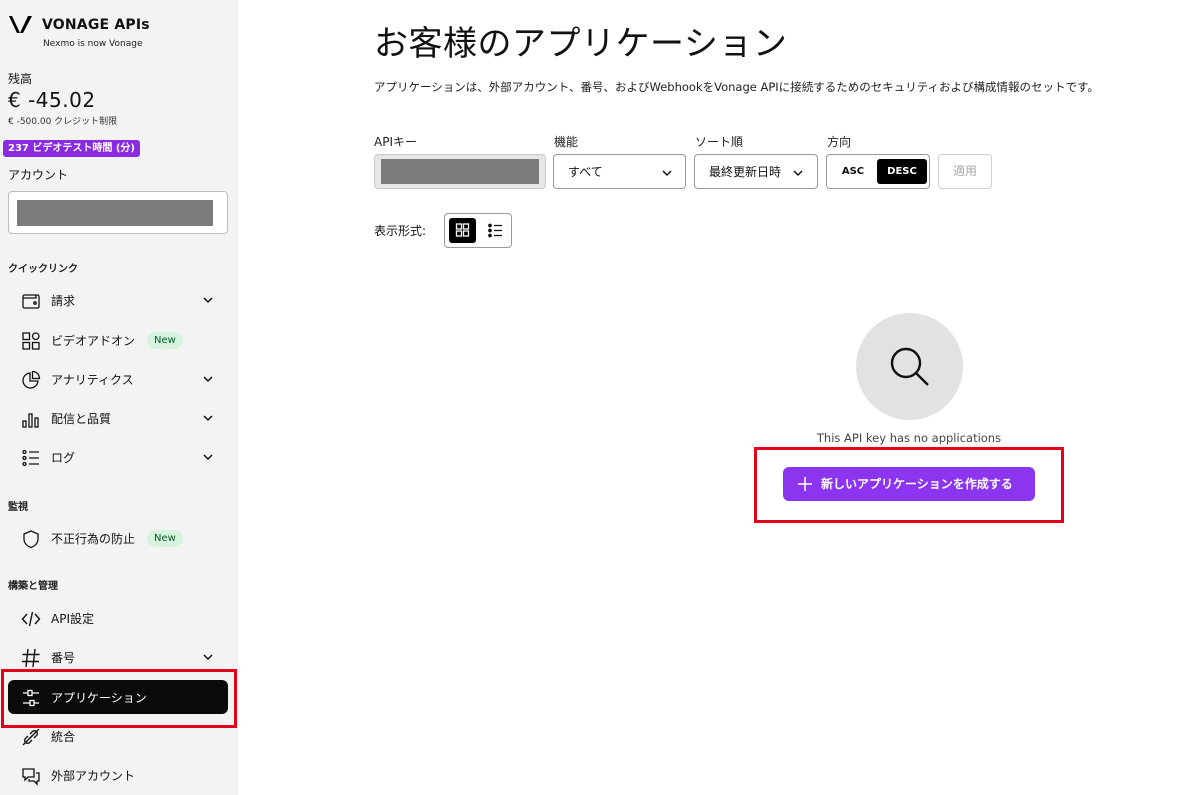 Image resolution: width=1200 pixels, height=795 pixels. I want to click on api-key-label: APIキー, so click(395, 142).